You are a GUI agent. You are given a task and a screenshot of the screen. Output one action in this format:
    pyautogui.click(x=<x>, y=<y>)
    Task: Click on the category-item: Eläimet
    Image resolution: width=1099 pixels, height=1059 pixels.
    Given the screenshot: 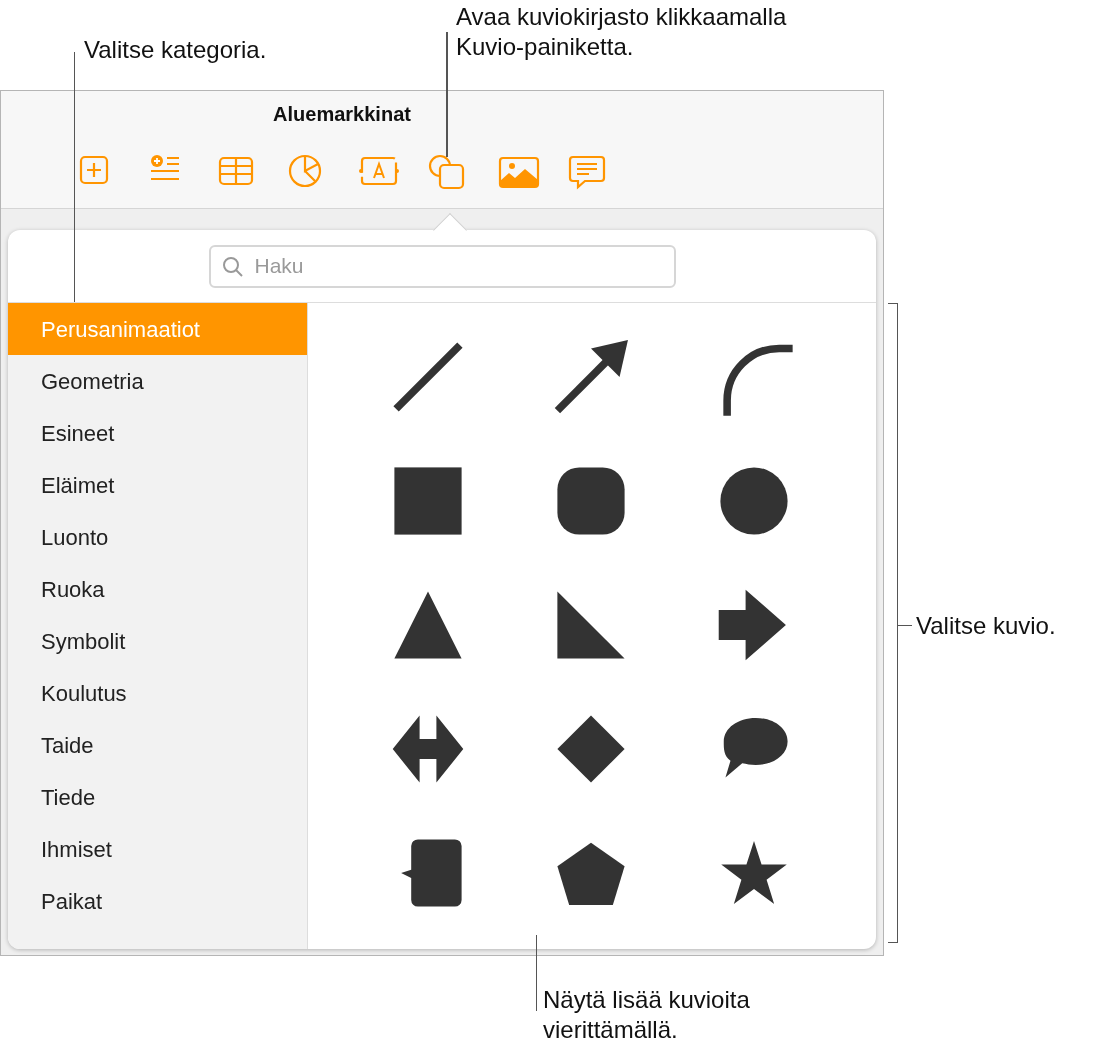 What is the action you would take?
    pyautogui.click(x=157, y=485)
    